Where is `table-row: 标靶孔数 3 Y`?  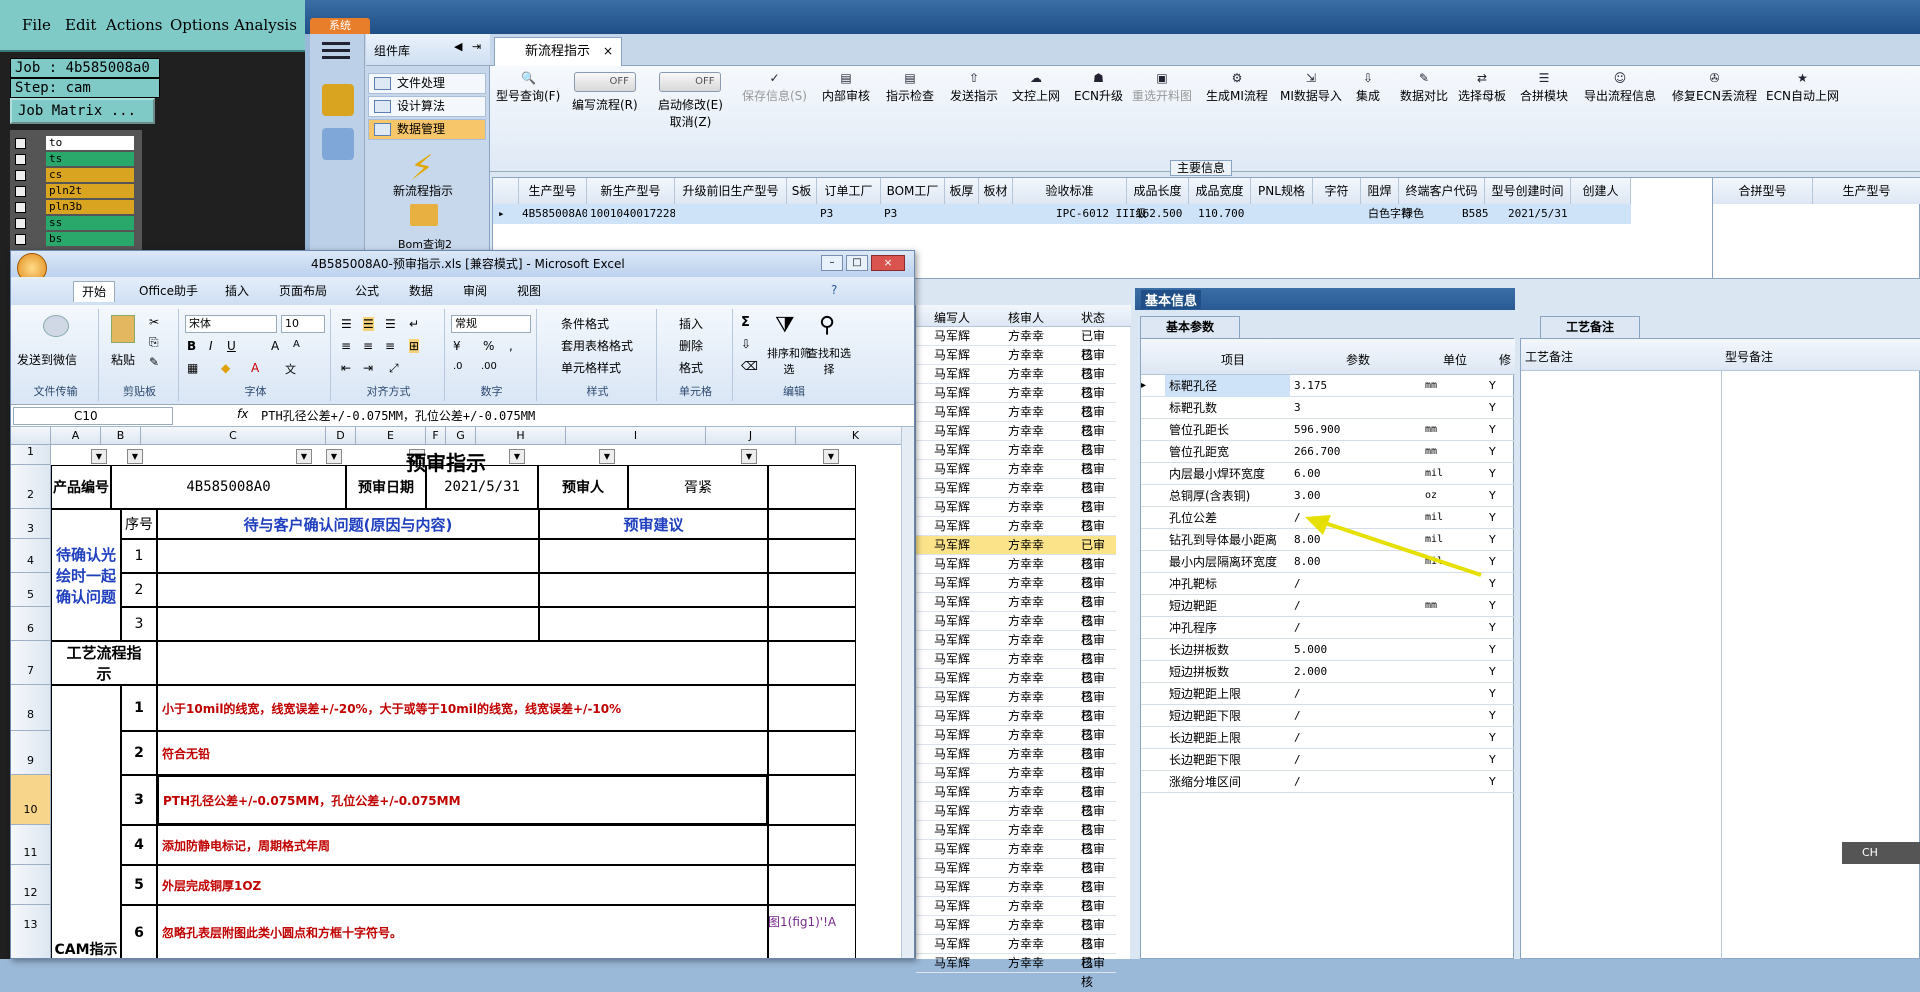 table-row: 标靶孔数 3 Y is located at coordinates (1328, 408).